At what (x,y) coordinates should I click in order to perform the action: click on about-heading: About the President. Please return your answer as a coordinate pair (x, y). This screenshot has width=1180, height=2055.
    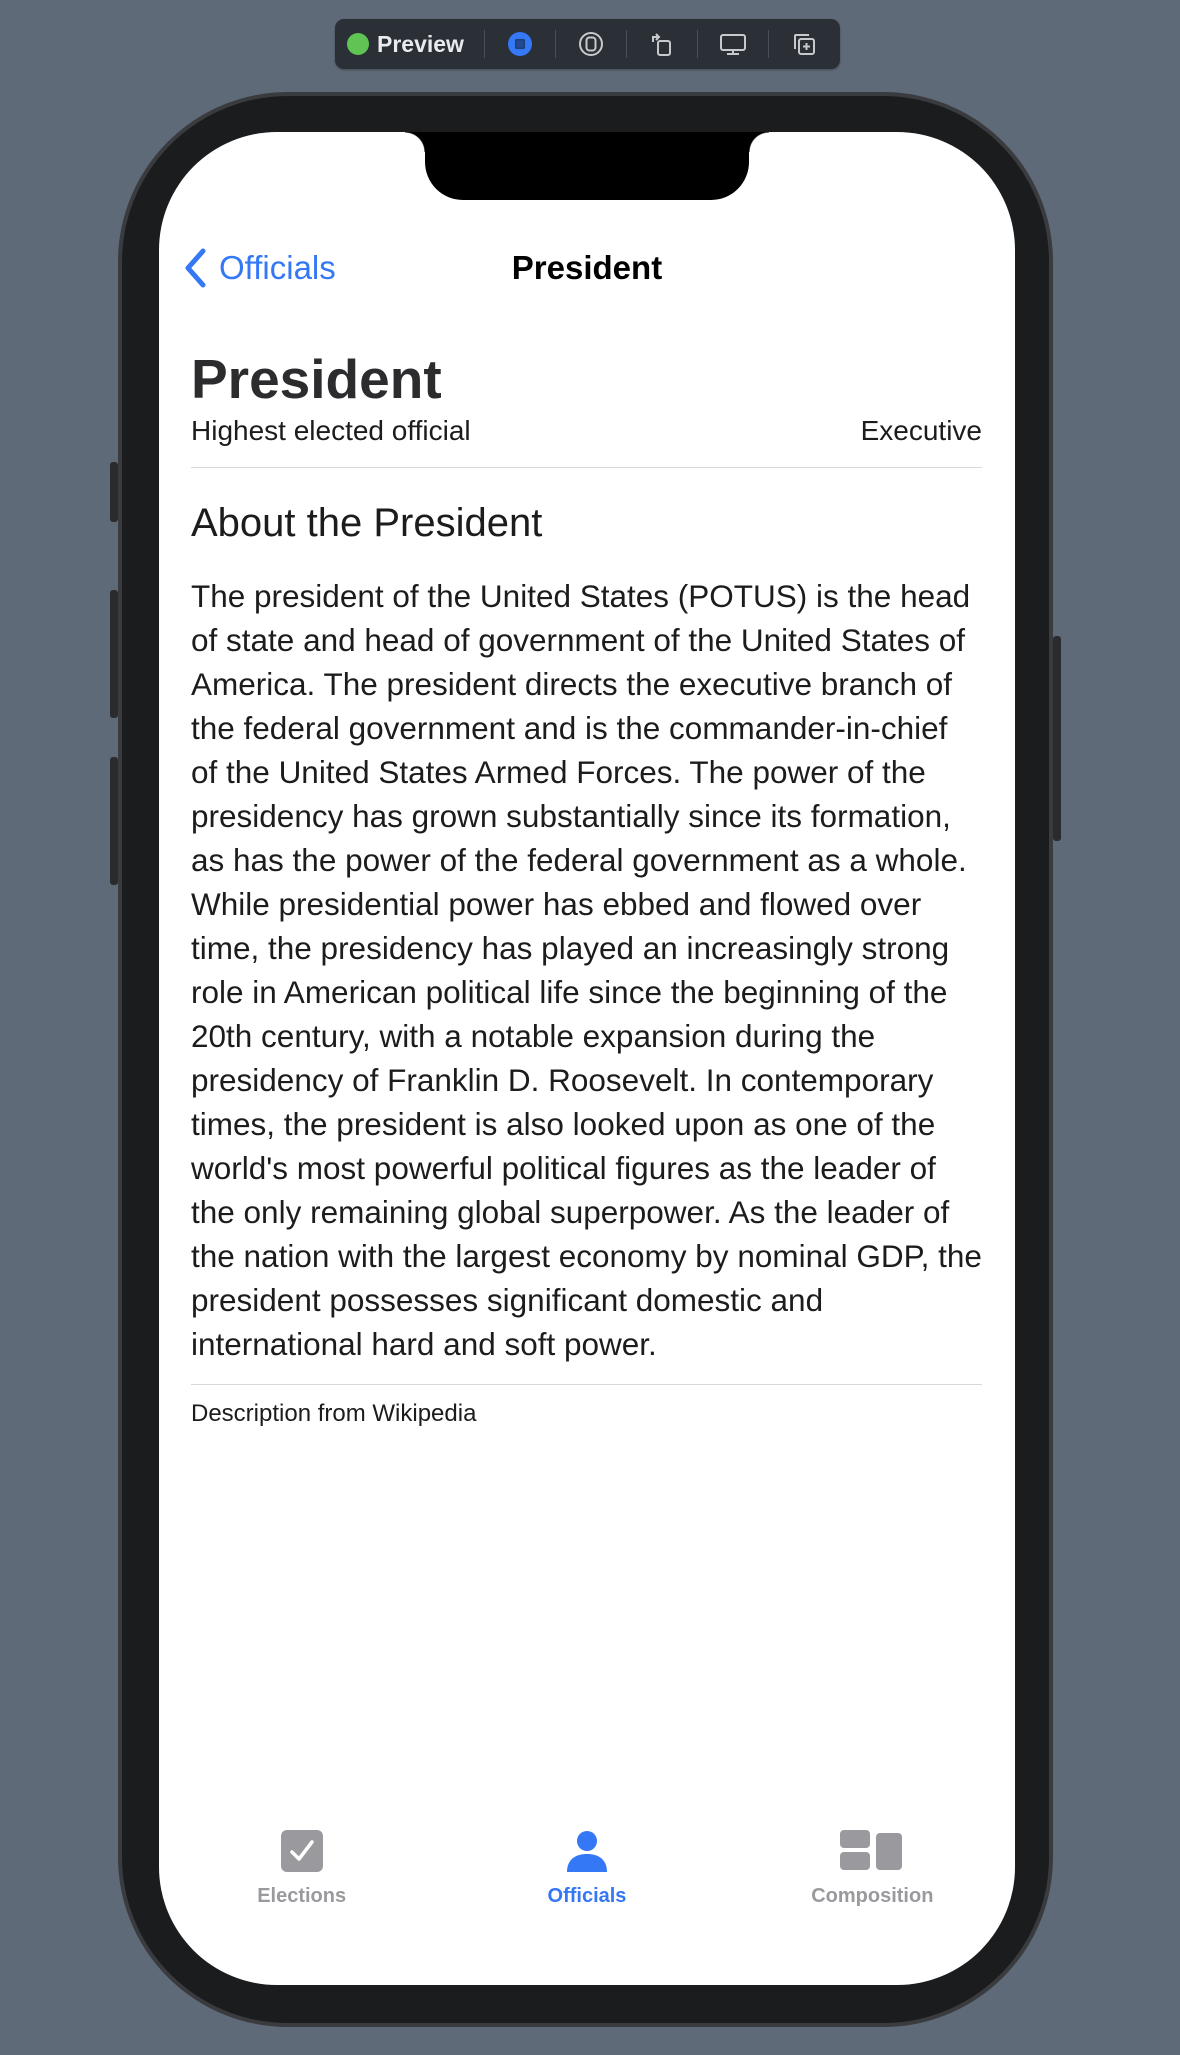
    Looking at the image, I should click on (367, 523).